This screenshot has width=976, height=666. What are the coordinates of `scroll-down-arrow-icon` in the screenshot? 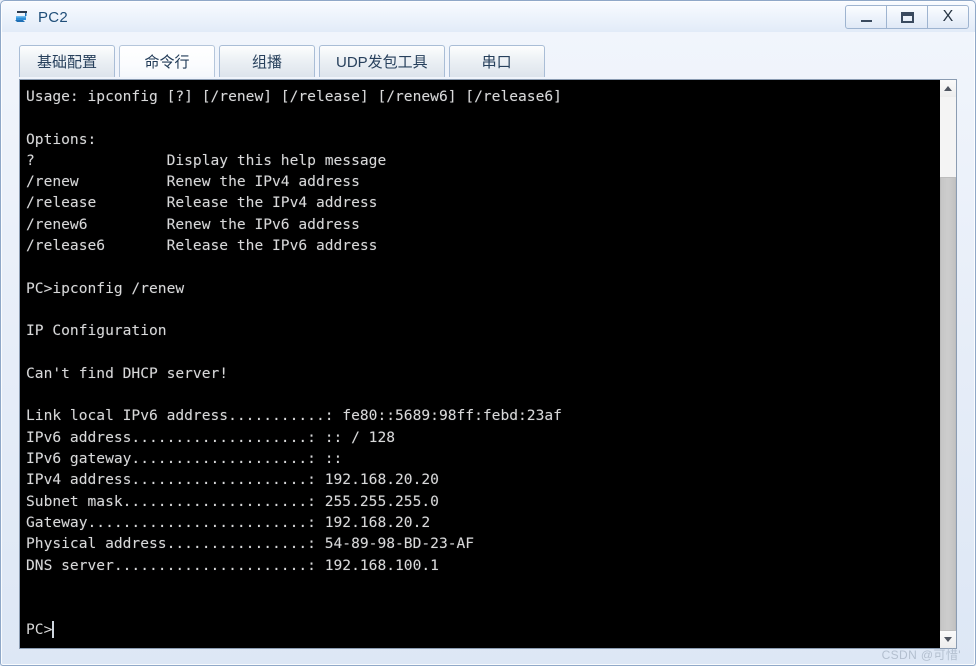 It's located at (948, 639).